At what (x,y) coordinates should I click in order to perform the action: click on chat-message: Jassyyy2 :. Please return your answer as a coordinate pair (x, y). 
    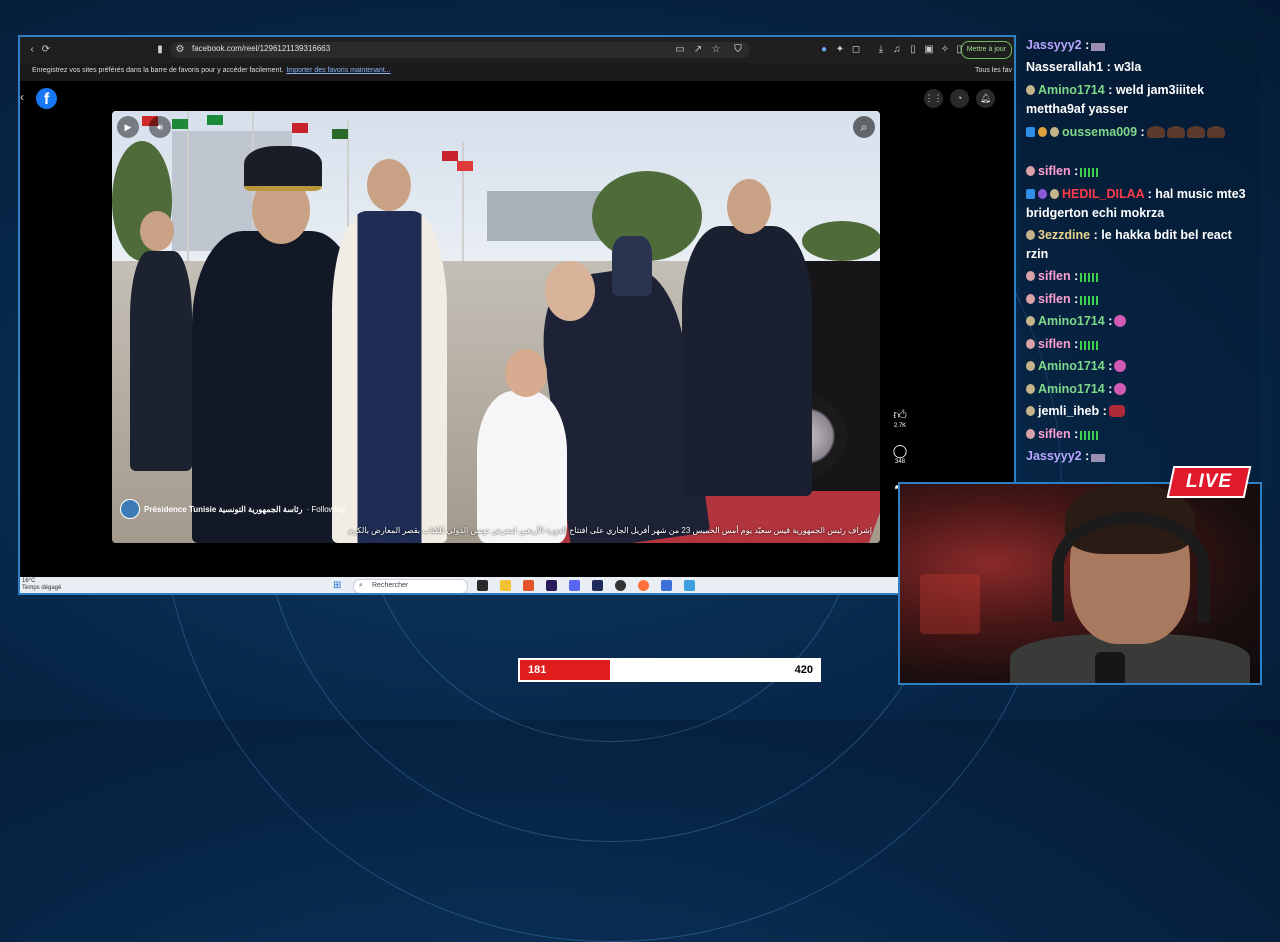
    Looking at the image, I should click on (1141, 45).